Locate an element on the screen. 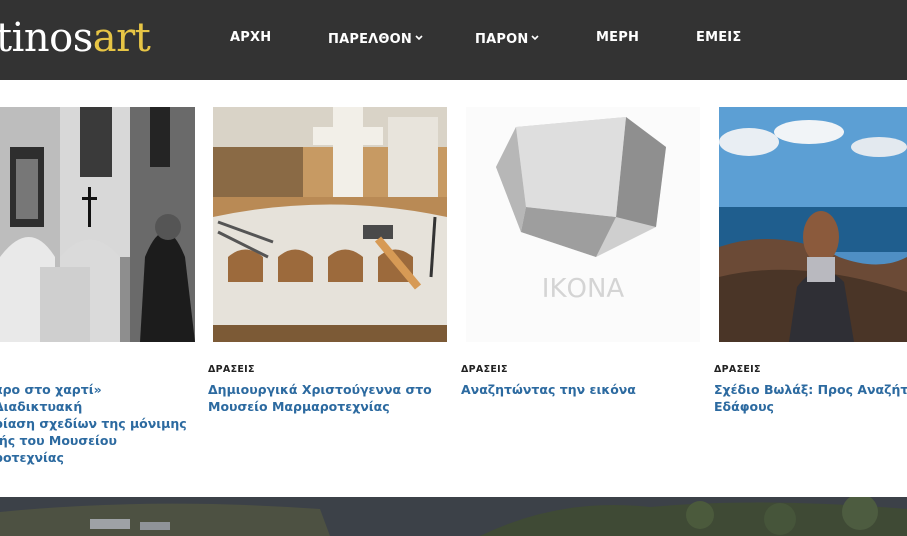 The image size is (907, 536). title-line: Δημιουργικά Χριστούγεννα στο is located at coordinates (320, 389).